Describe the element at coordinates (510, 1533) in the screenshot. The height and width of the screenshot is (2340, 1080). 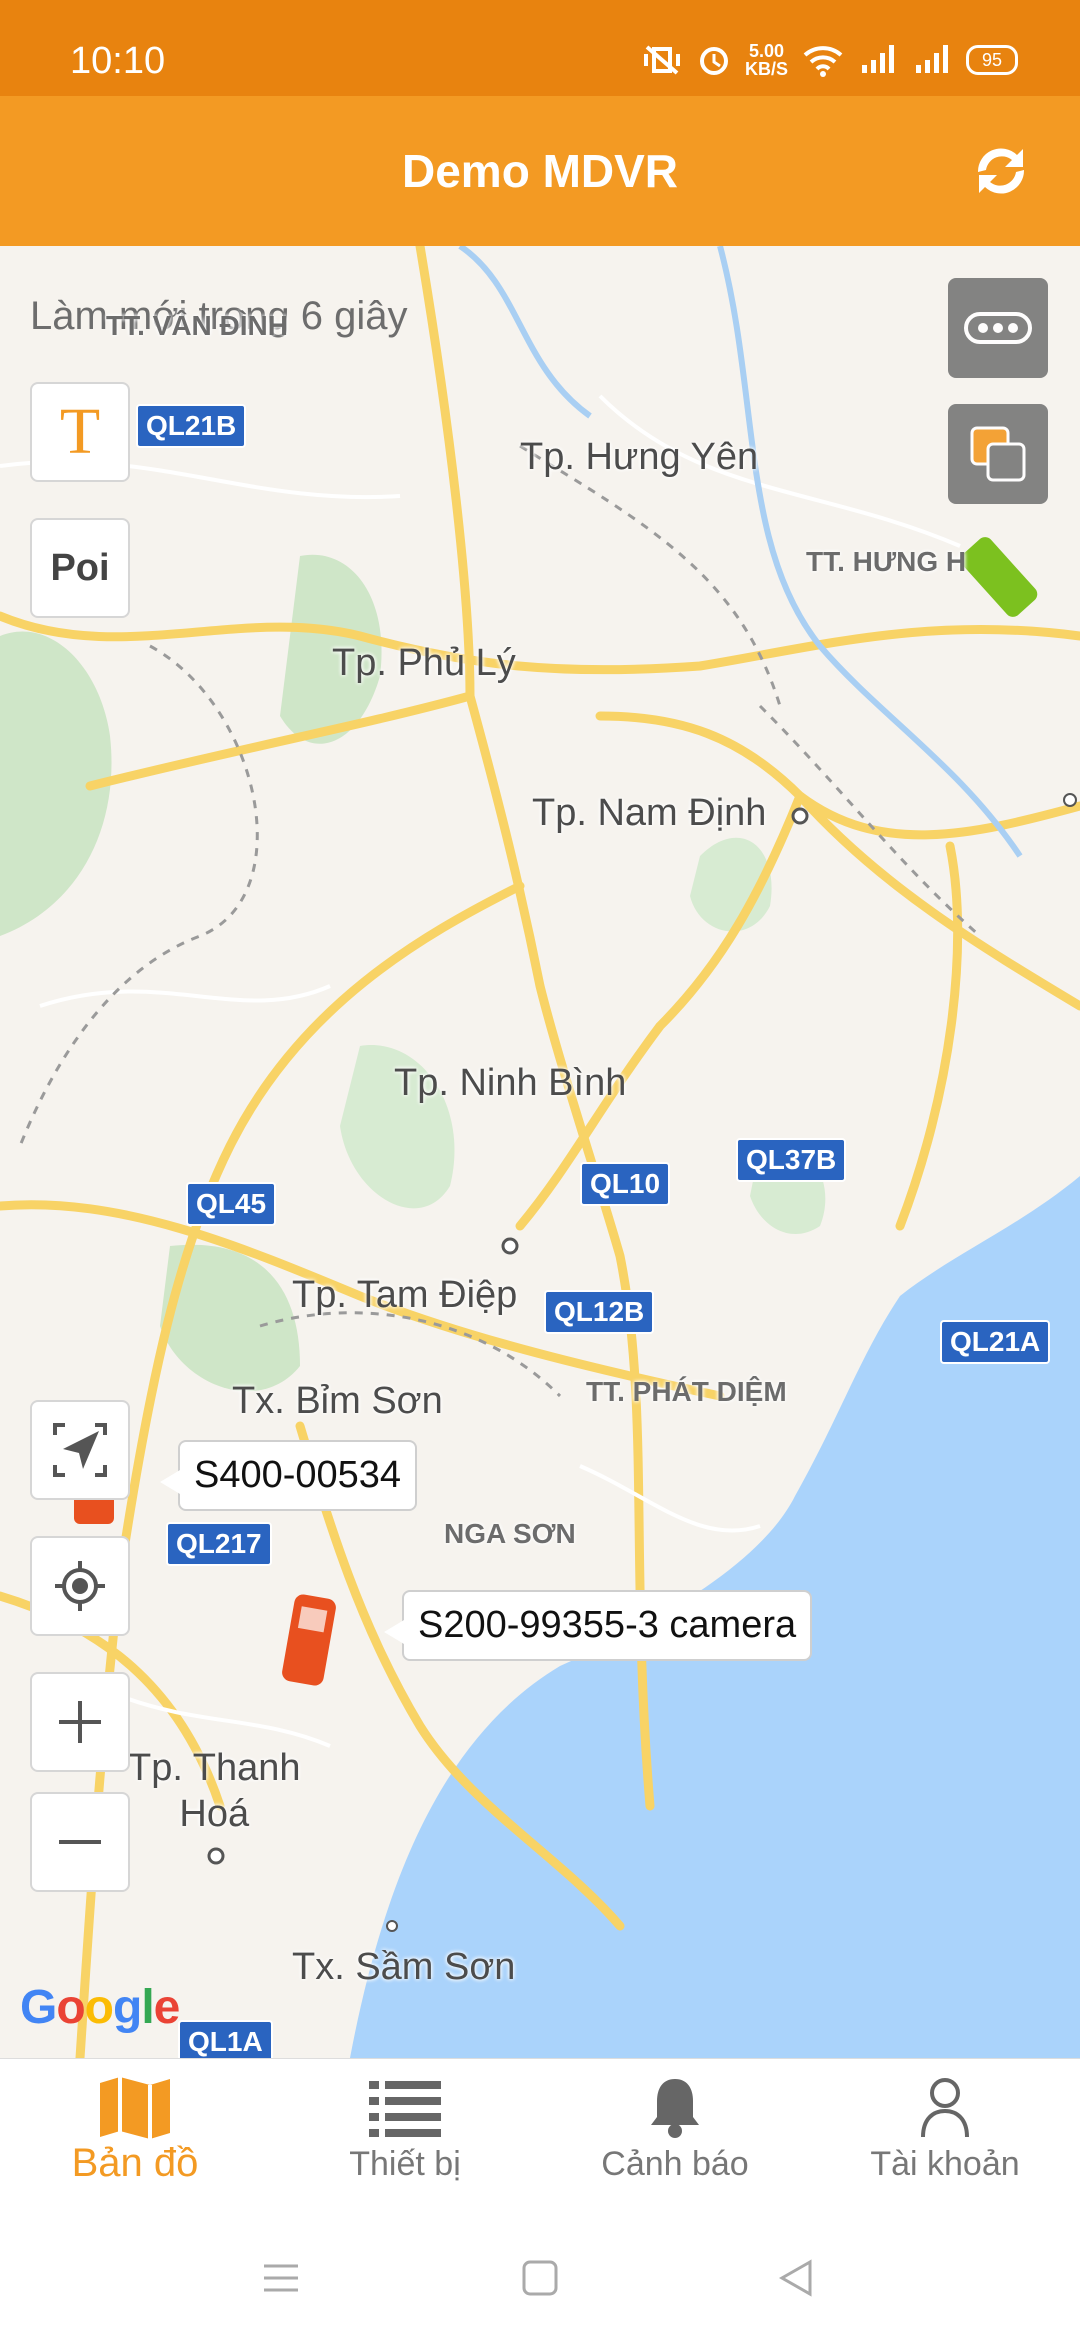
I see `place-nga-son: NGA SƠN` at that location.